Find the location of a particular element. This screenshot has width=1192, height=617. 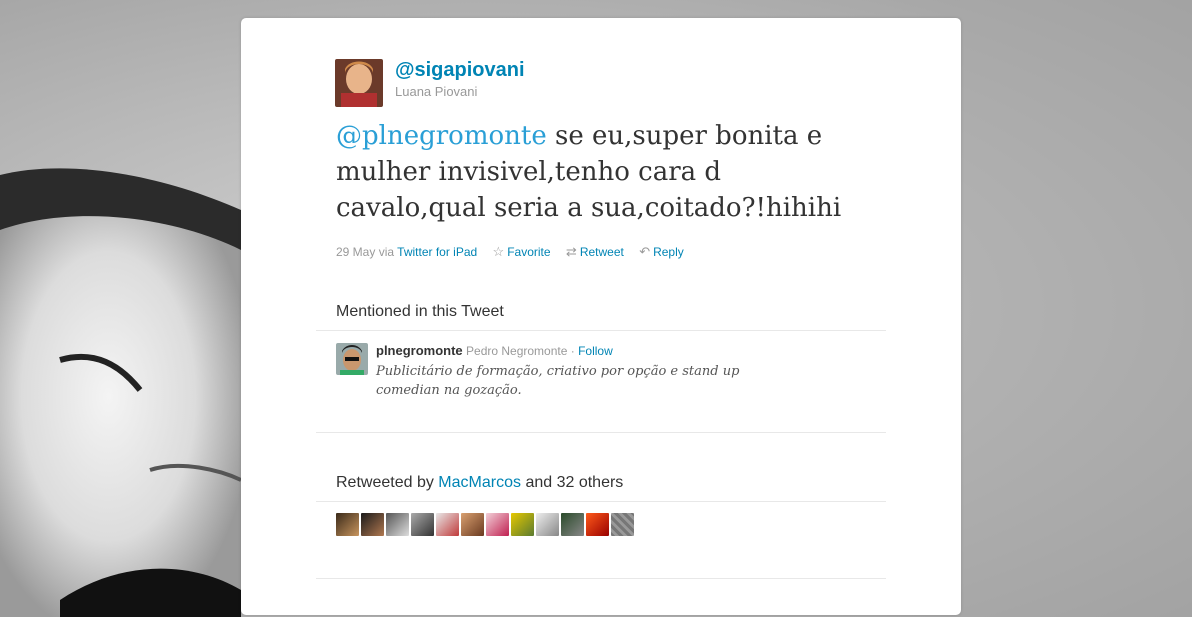

client-link: Twitter for iPad is located at coordinates (437, 252).